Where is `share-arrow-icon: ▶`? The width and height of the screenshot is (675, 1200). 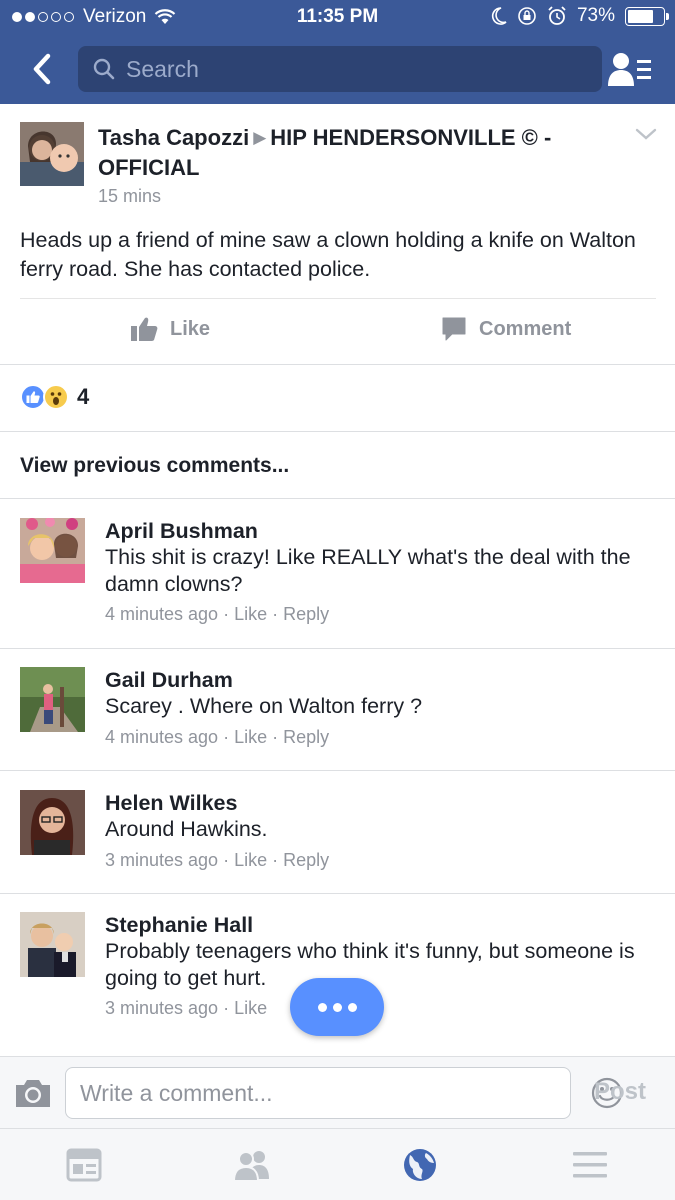
share-arrow-icon: ▶ is located at coordinates (260, 137).